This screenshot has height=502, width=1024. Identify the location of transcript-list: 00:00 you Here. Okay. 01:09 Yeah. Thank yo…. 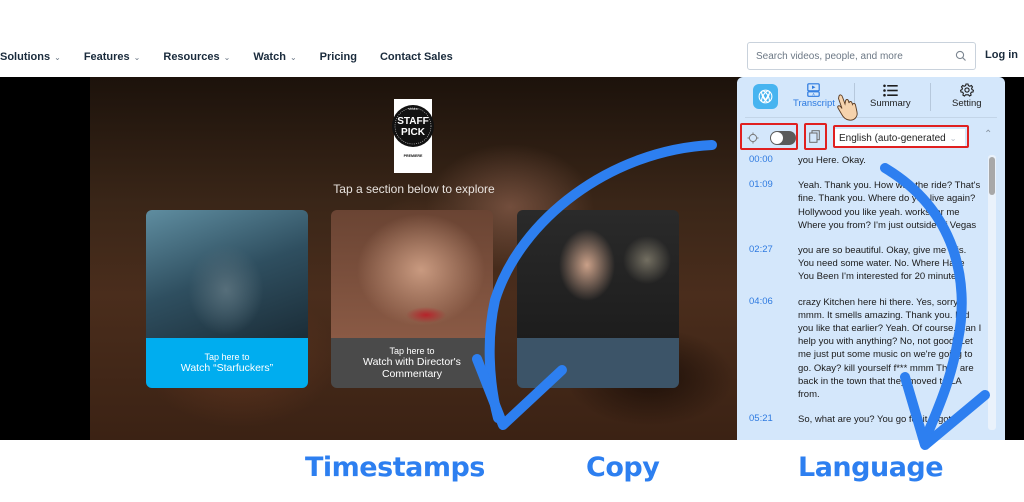
(862, 297).